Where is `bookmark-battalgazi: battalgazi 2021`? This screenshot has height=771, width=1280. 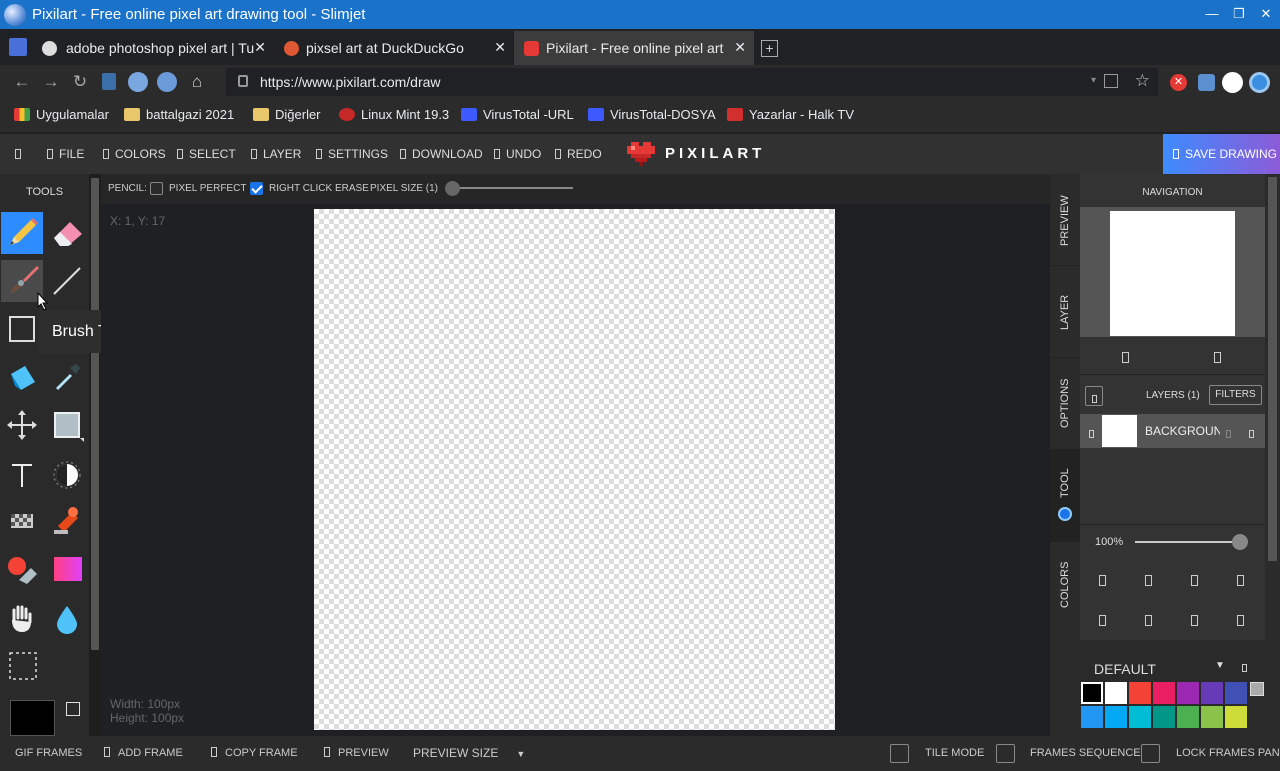
bookmark-battalgazi: battalgazi 2021 is located at coordinates (179, 114).